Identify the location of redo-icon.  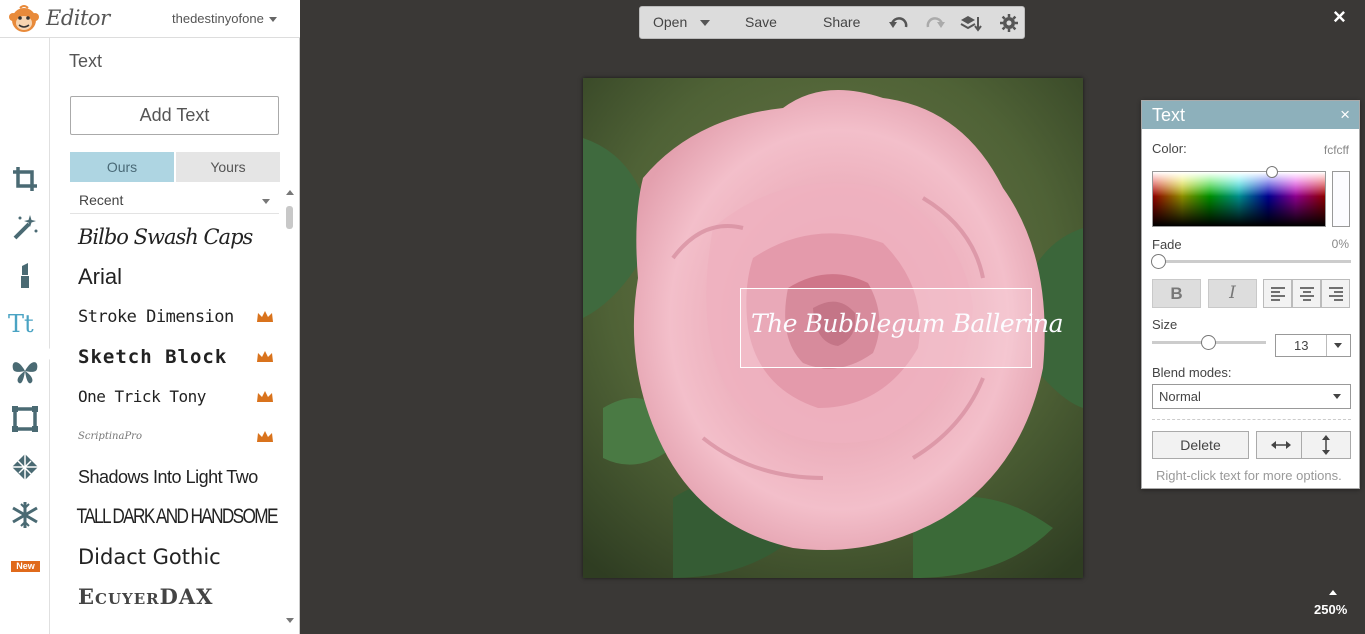
(935, 23).